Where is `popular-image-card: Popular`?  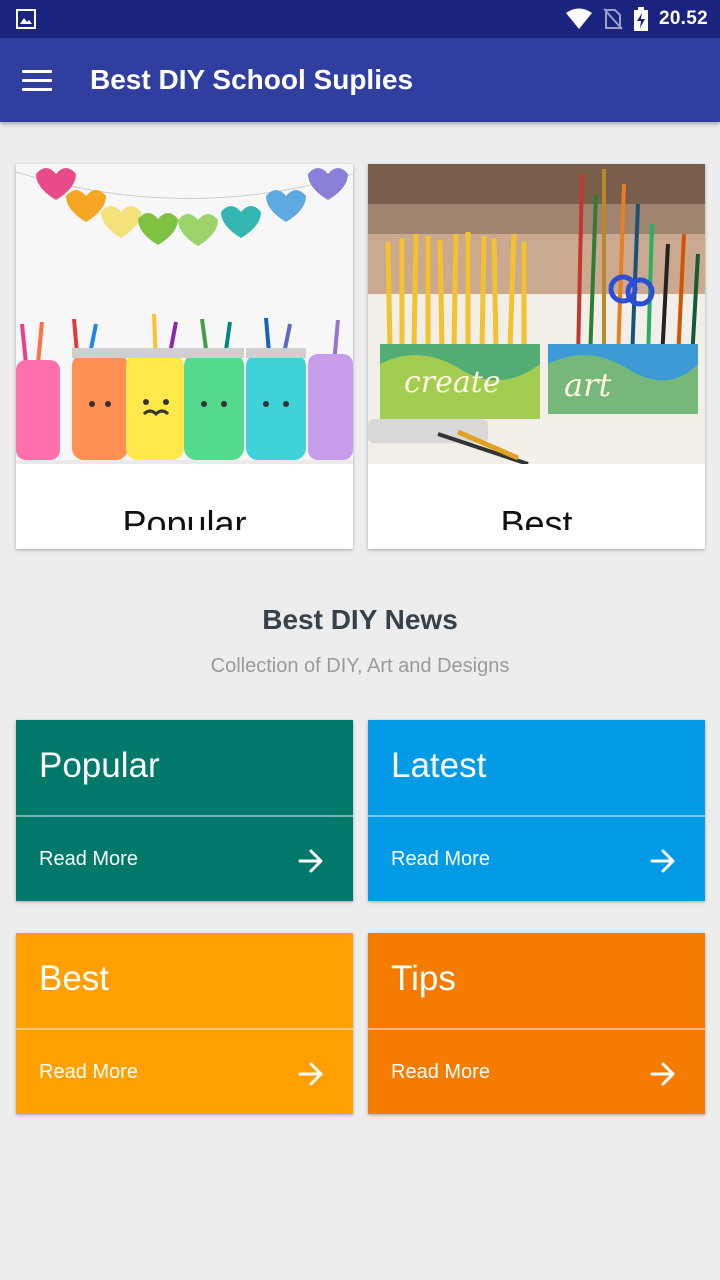
popular-image-card: Popular is located at coordinates (184, 356).